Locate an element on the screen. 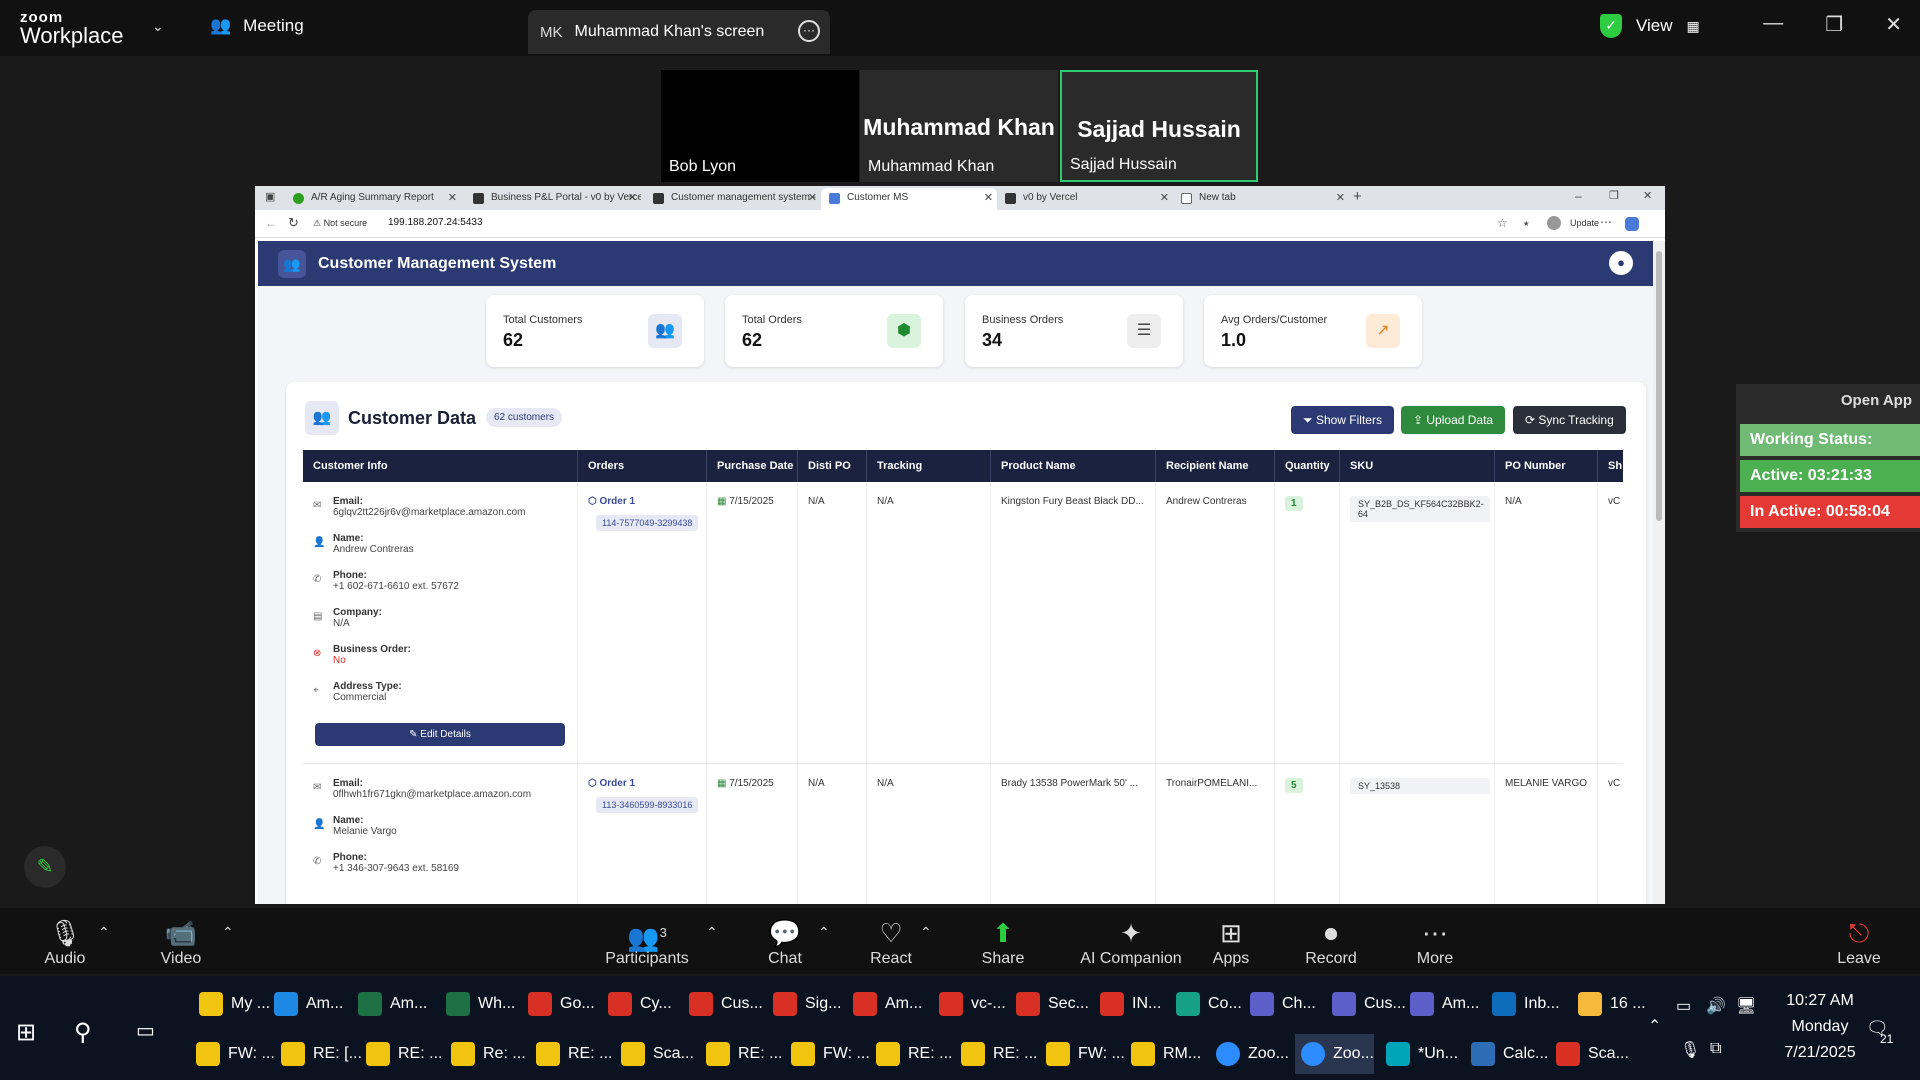 Image resolution: width=1920 pixels, height=1080 pixels. restore-icon: ❐ is located at coordinates (1834, 24).